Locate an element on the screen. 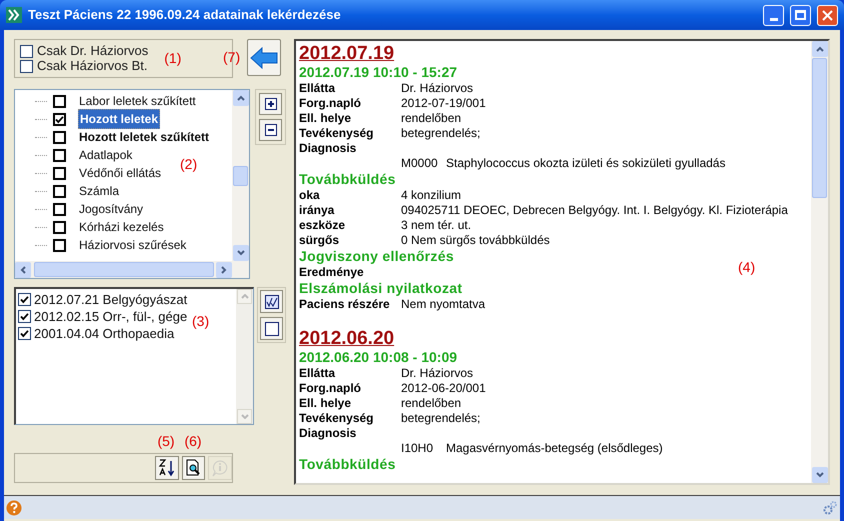  list-item: 2012.07.21 Belgyógyászat is located at coordinates (111, 300).